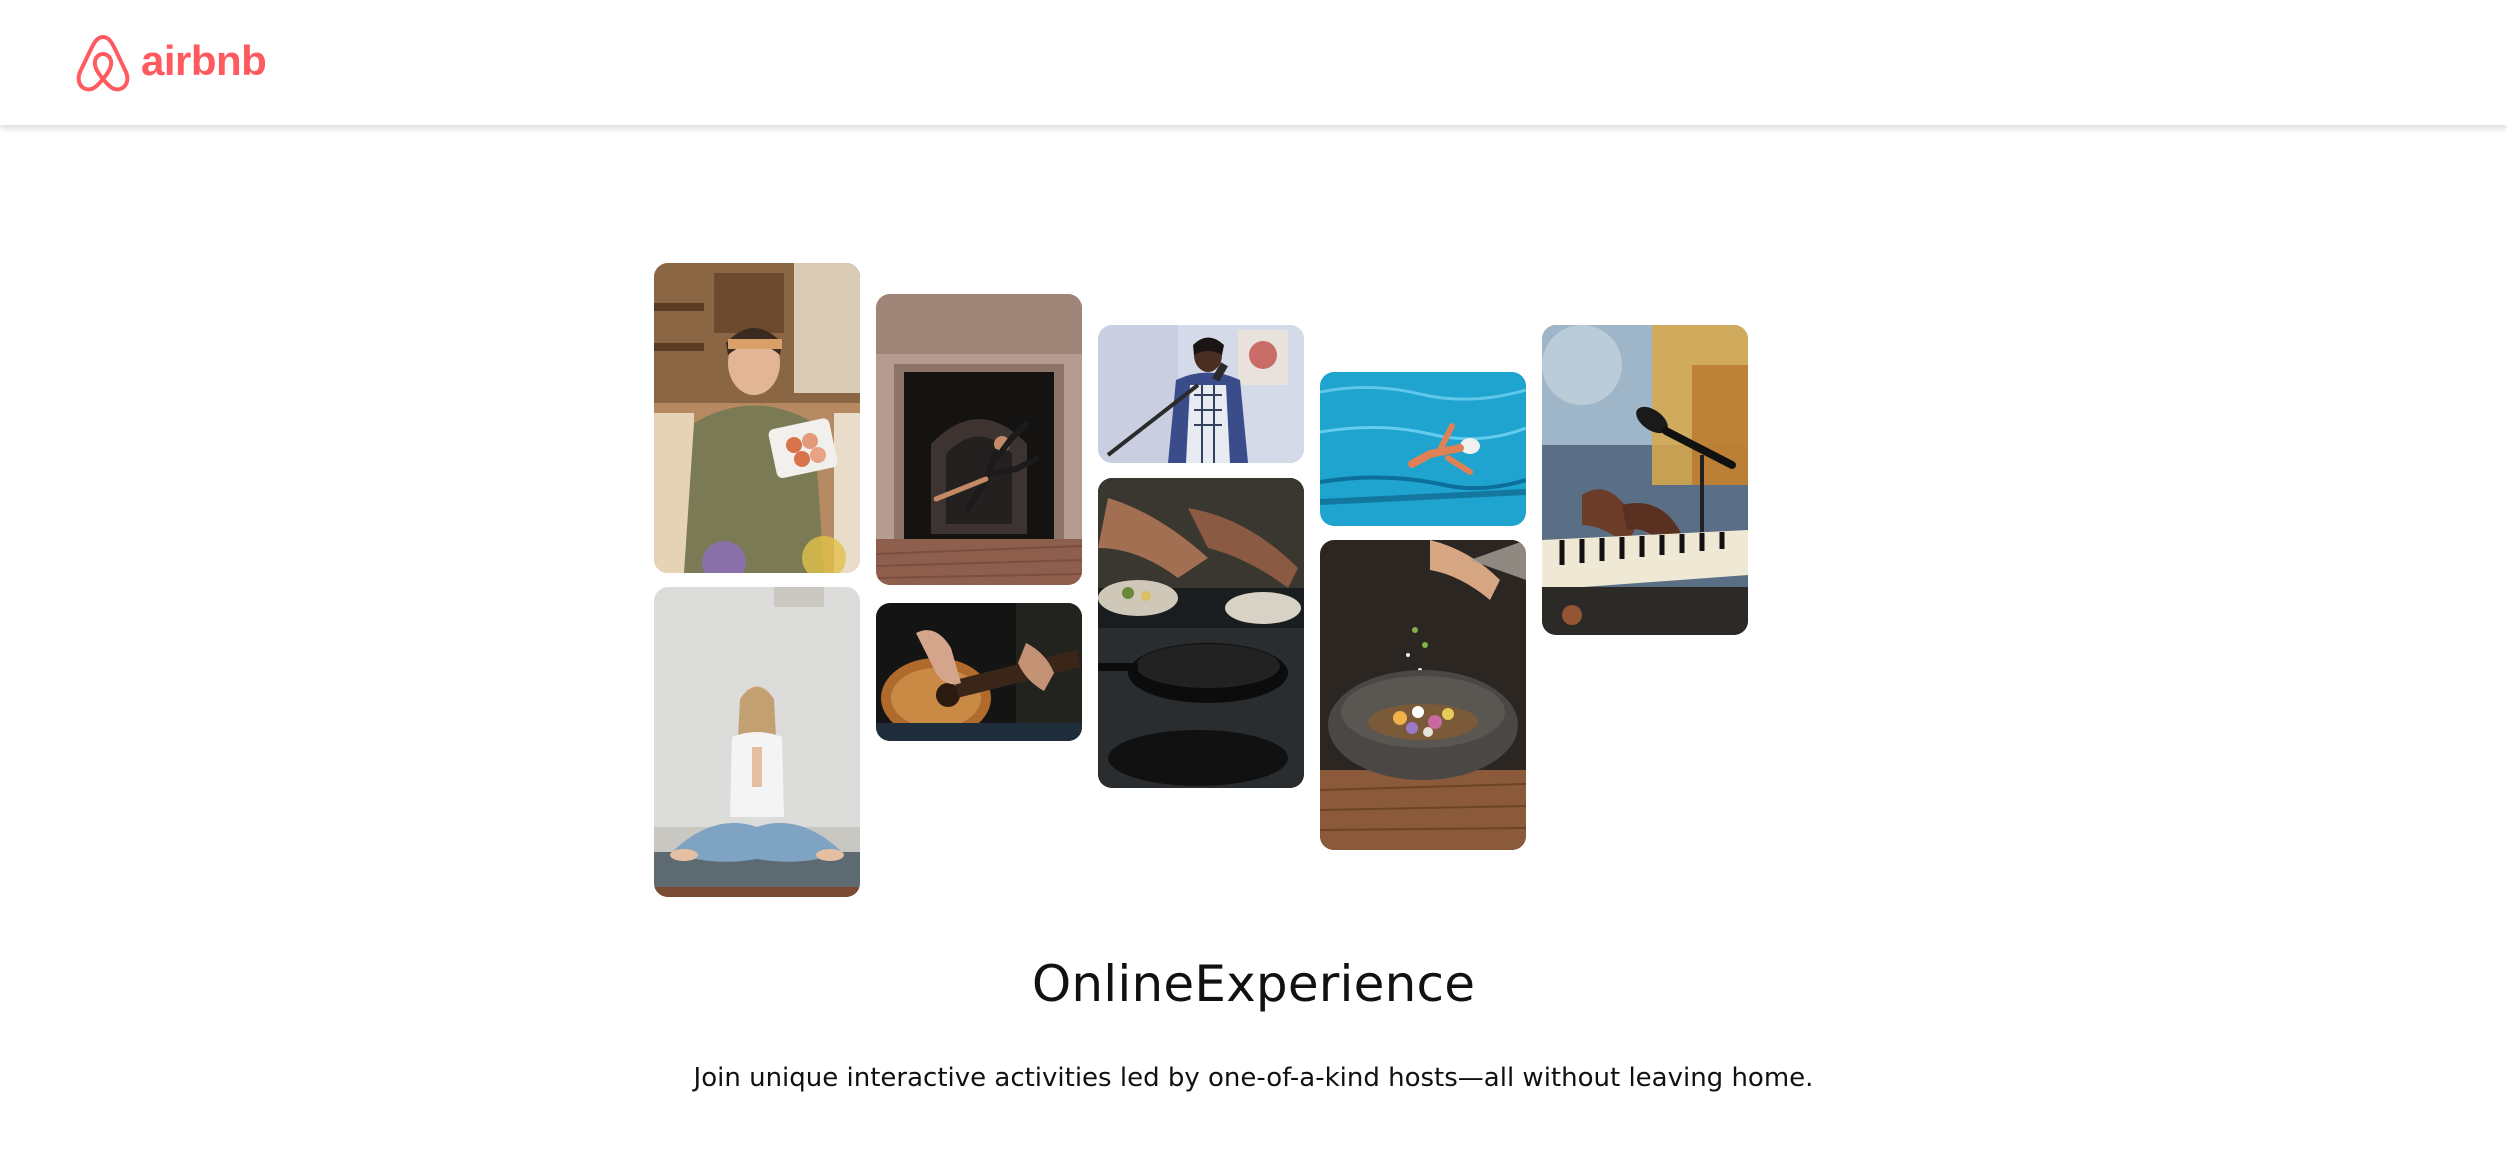  I want to click on photo-swim, so click(1423, 449).